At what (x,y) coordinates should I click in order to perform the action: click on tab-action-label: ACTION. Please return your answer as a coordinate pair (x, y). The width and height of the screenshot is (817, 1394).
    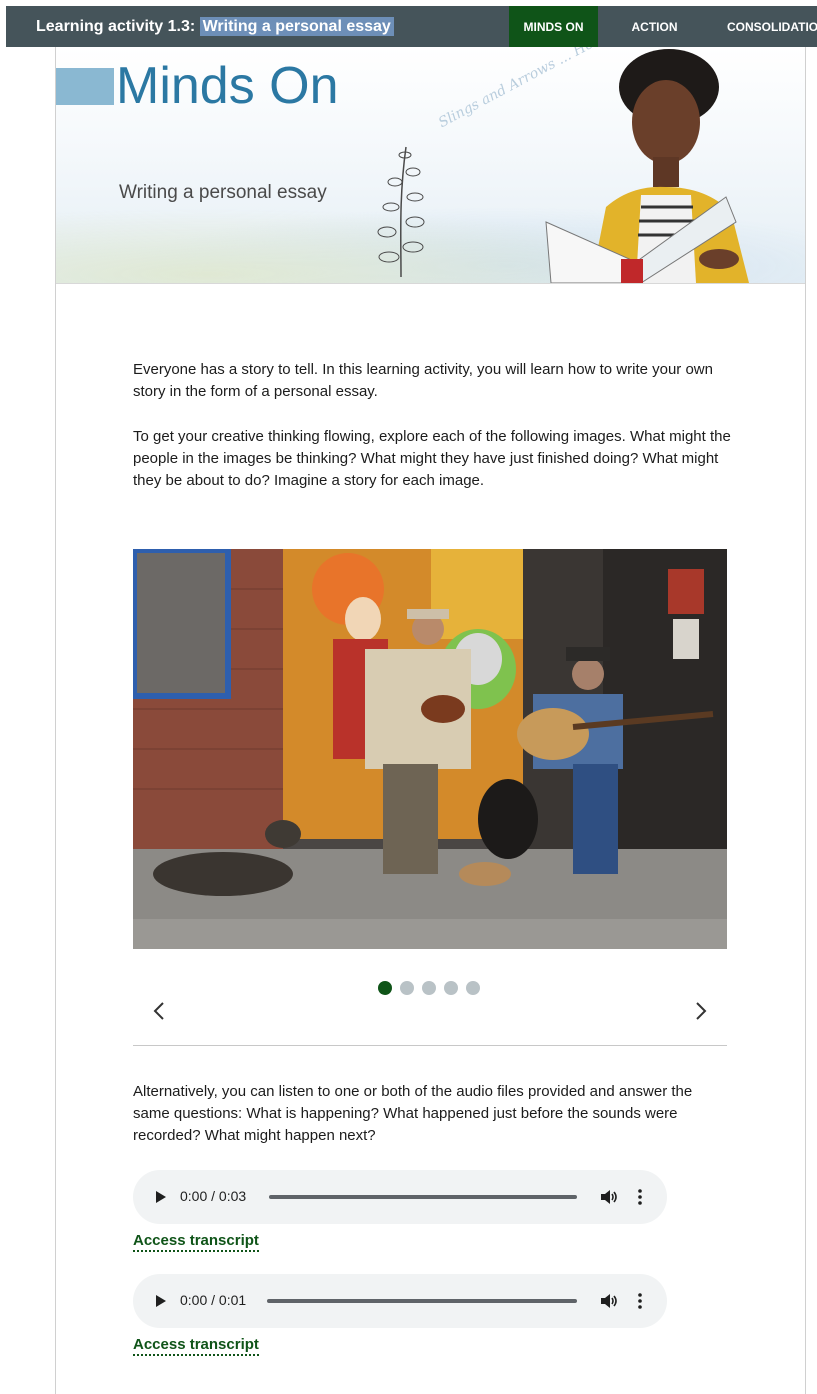
    Looking at the image, I should click on (654, 26).